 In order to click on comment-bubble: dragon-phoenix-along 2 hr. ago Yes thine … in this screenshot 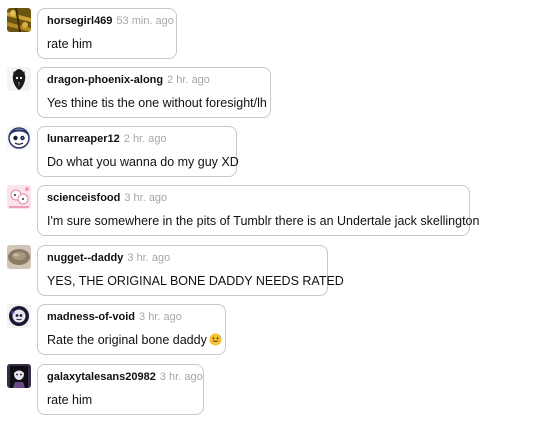, I will do `click(154, 92)`.